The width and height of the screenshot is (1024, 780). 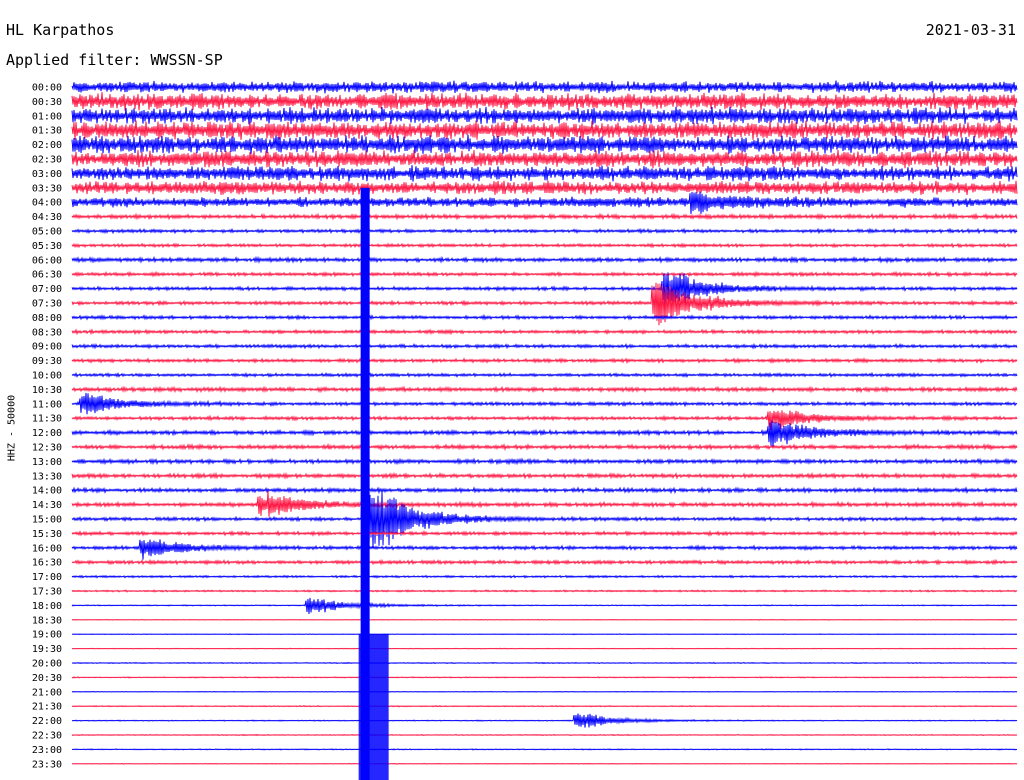 I want to click on y-tick-label: 09:00, so click(x=47, y=347).